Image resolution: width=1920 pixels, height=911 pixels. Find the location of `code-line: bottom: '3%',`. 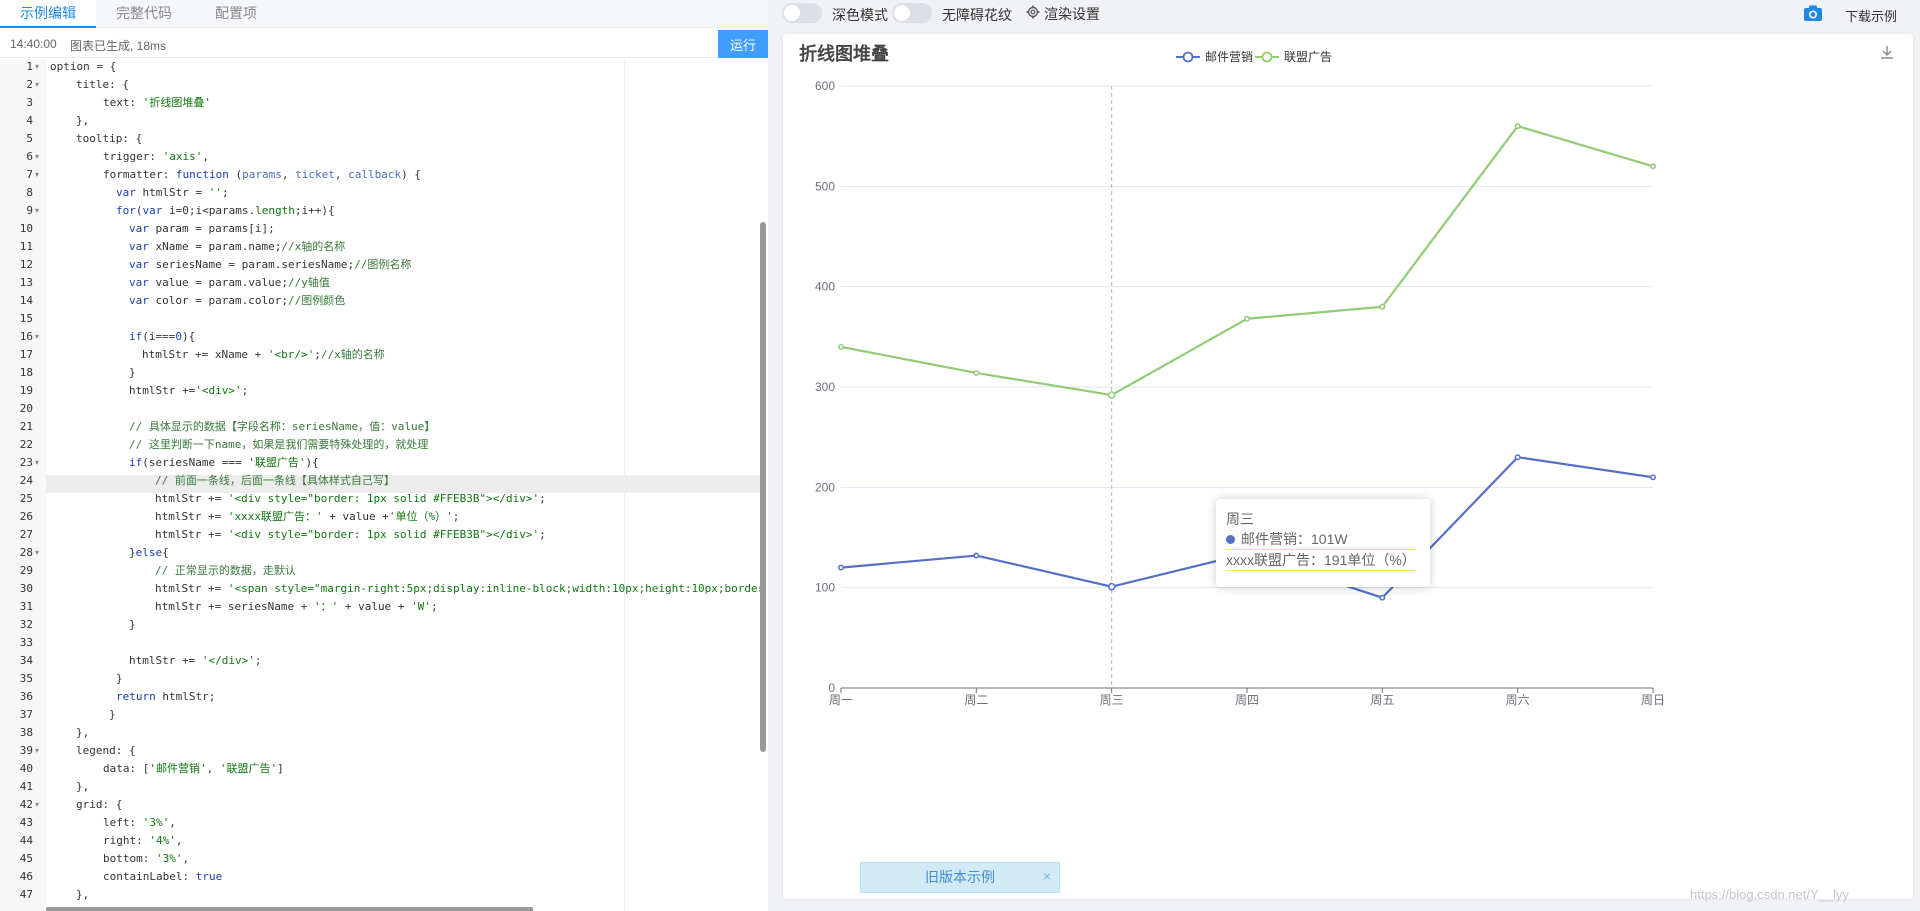

code-line: bottom: '3%', is located at coordinates (146, 858).